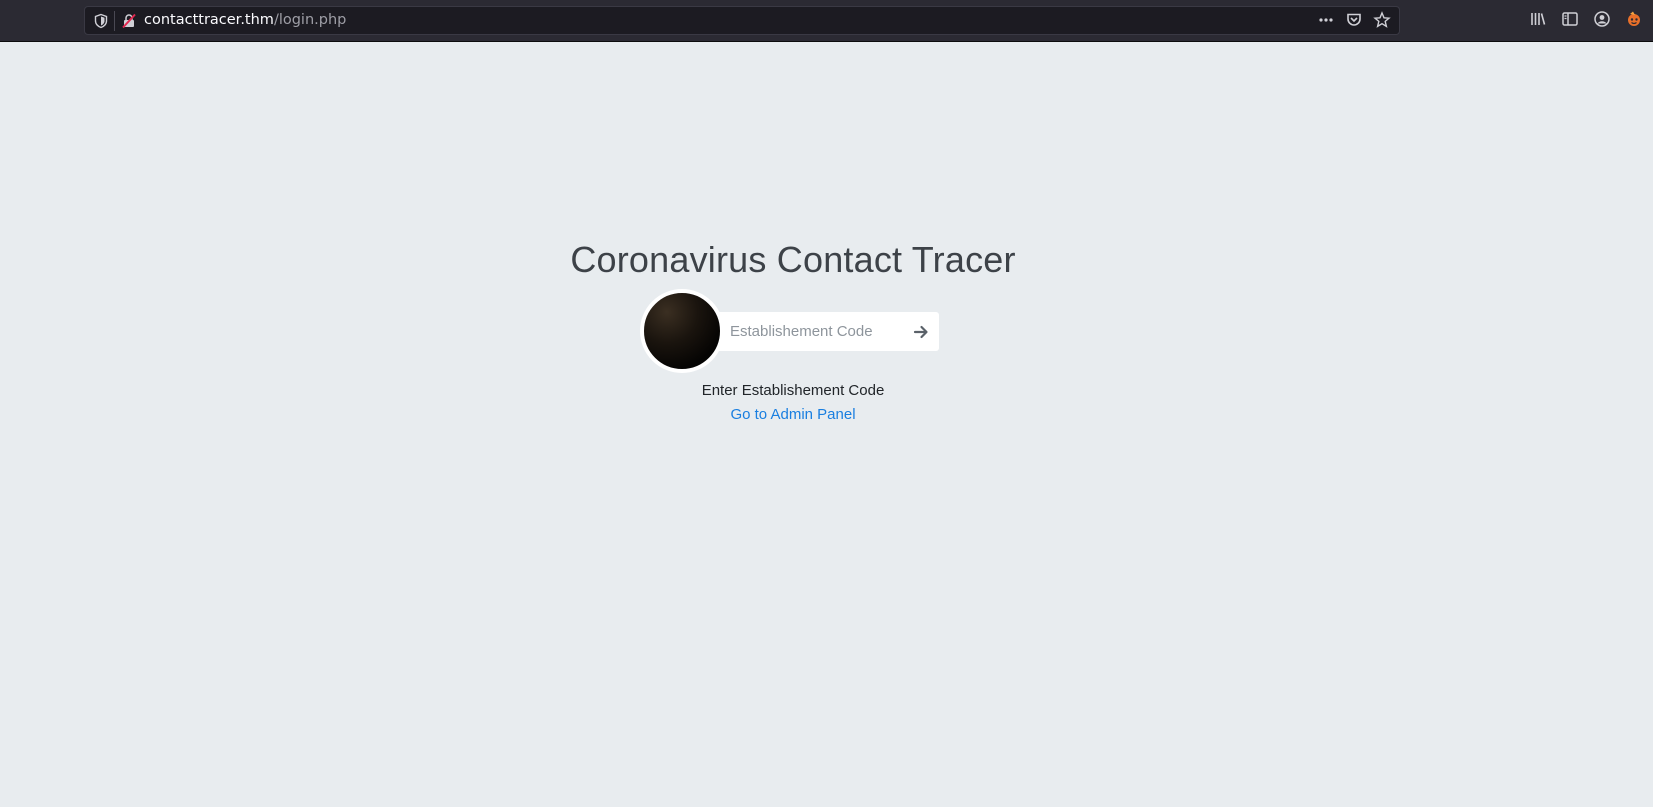  What do you see at coordinates (1538, 19) in the screenshot?
I see `library-icon` at bounding box center [1538, 19].